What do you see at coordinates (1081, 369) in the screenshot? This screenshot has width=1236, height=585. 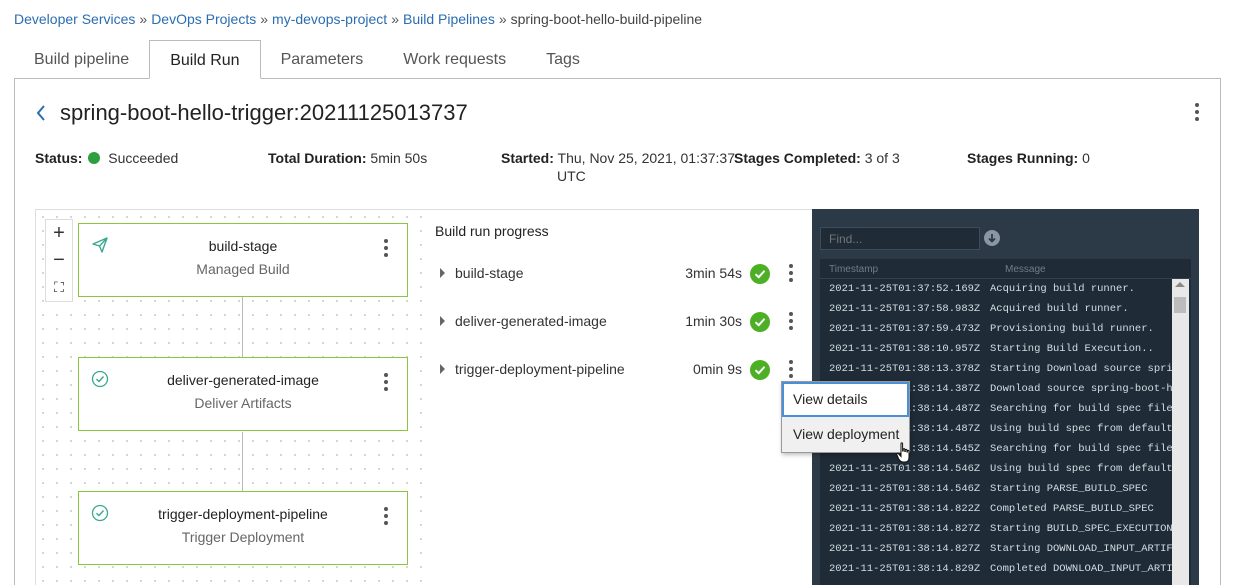 I see `log-message: Starting Download source sprin` at bounding box center [1081, 369].